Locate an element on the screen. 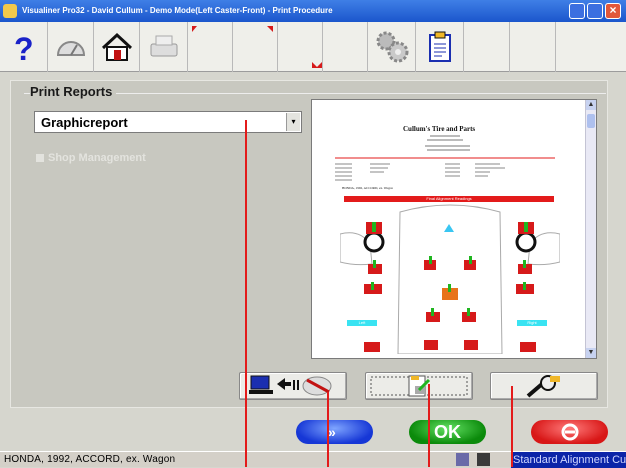  report-type-dropdown: Graphicreport ▾ is located at coordinates (168, 122).